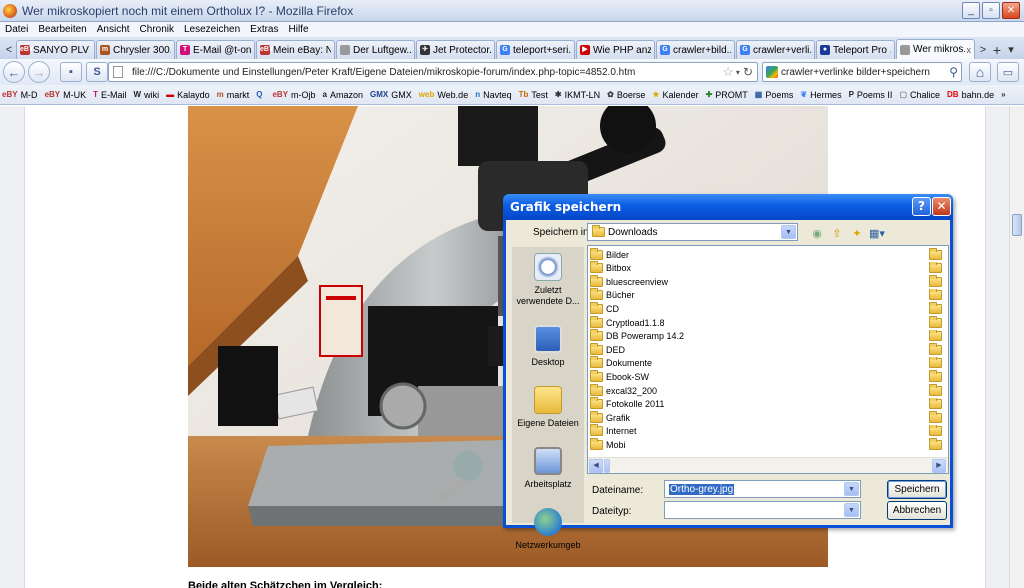  I want to click on page-scrollbar-thumb, so click(1017, 225).